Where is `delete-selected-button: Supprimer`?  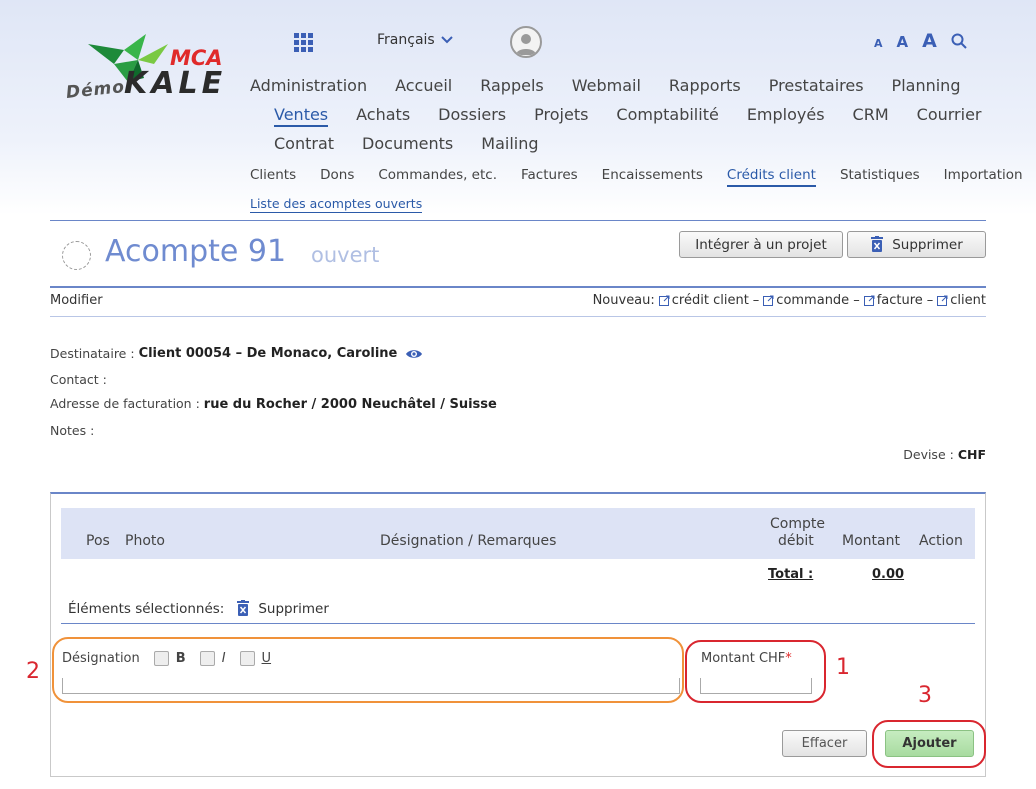 delete-selected-button: Supprimer is located at coordinates (282, 608).